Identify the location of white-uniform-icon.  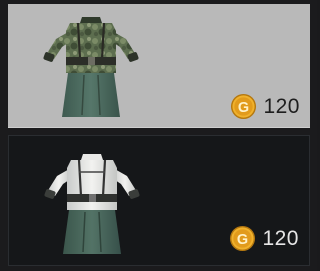
(92, 204).